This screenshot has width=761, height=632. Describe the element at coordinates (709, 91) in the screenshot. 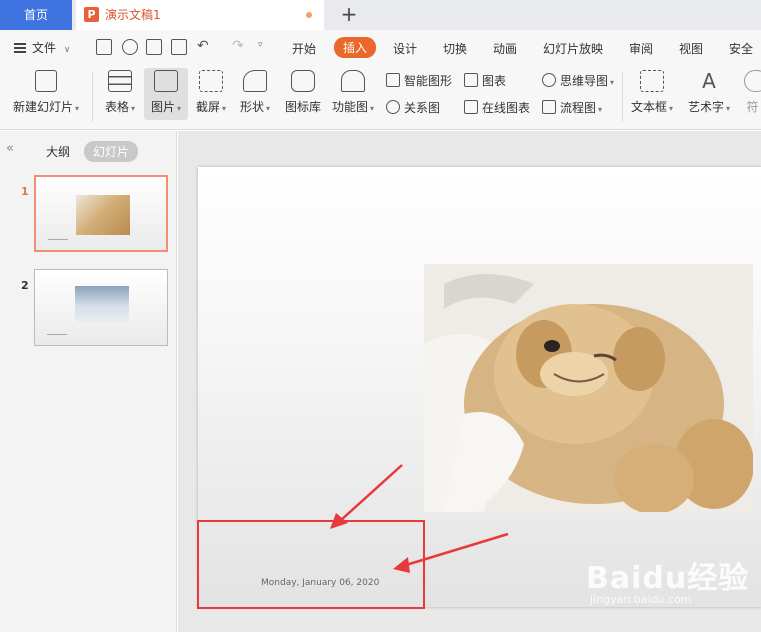

I see `wordart-button: A 艺术字 ▾` at that location.